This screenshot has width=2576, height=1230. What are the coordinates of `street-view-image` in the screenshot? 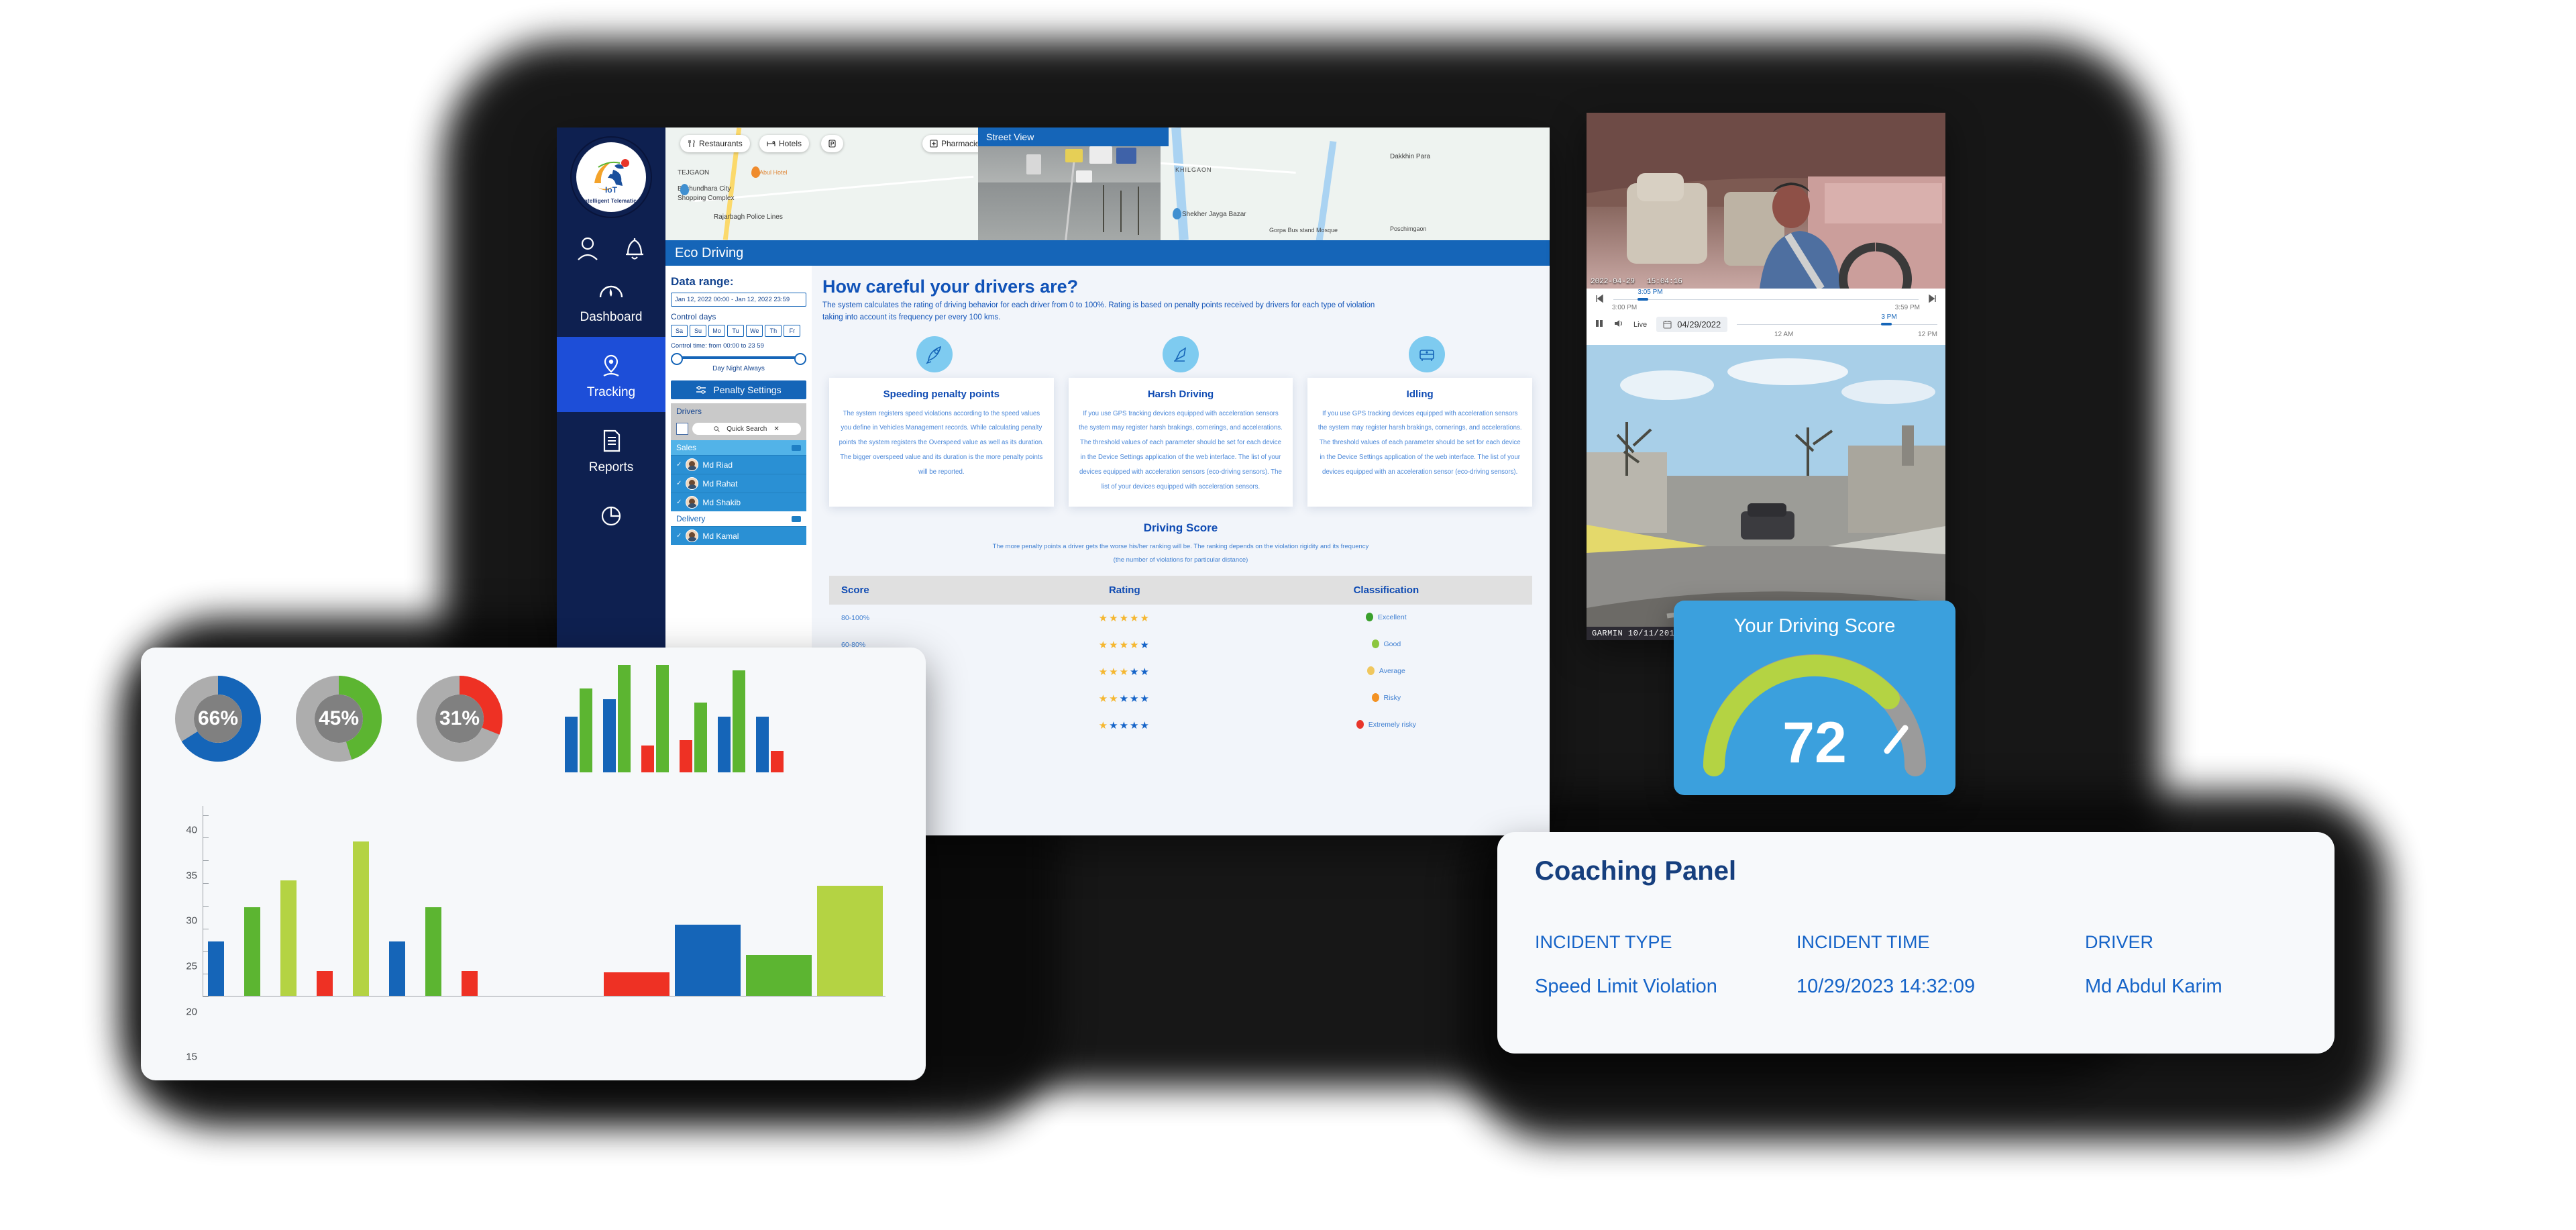 It's located at (1069, 193).